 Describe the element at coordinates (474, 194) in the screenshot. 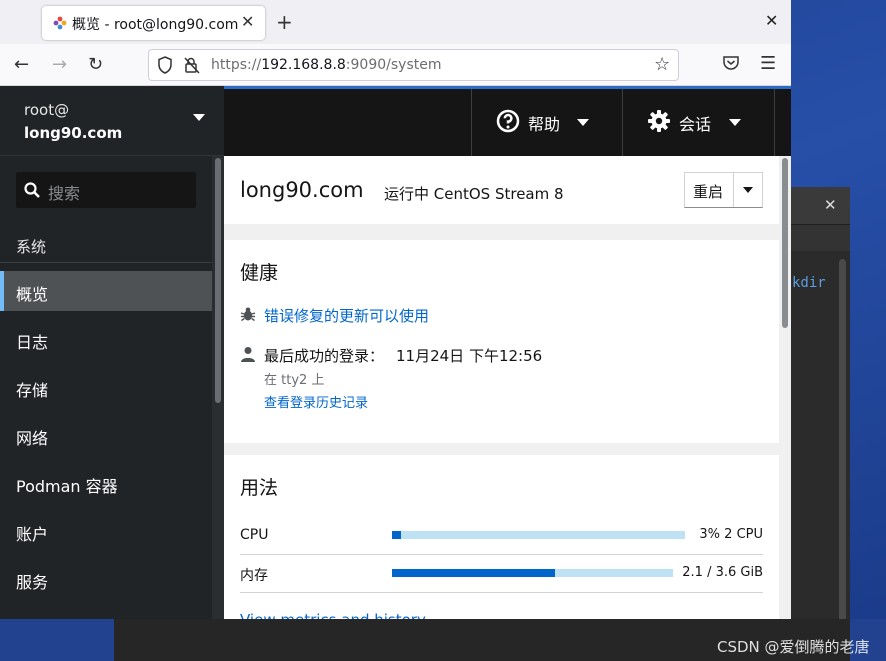

I see `os-status: 运行中 CentOS Stream 8` at that location.